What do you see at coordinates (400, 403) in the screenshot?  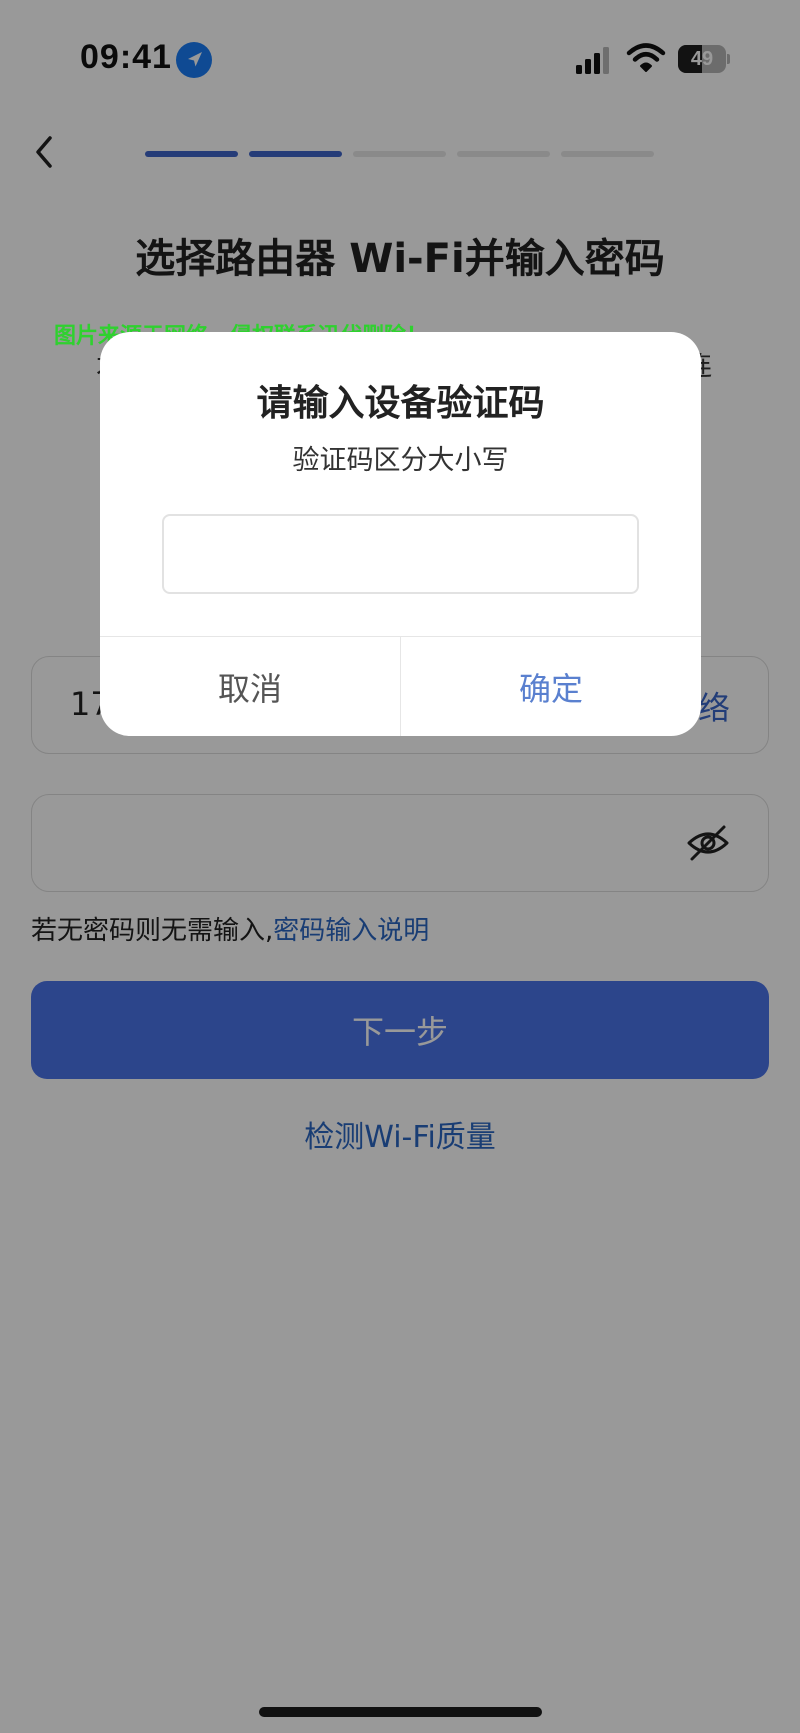 I see `dialog-title: 请输入设备验证码` at bounding box center [400, 403].